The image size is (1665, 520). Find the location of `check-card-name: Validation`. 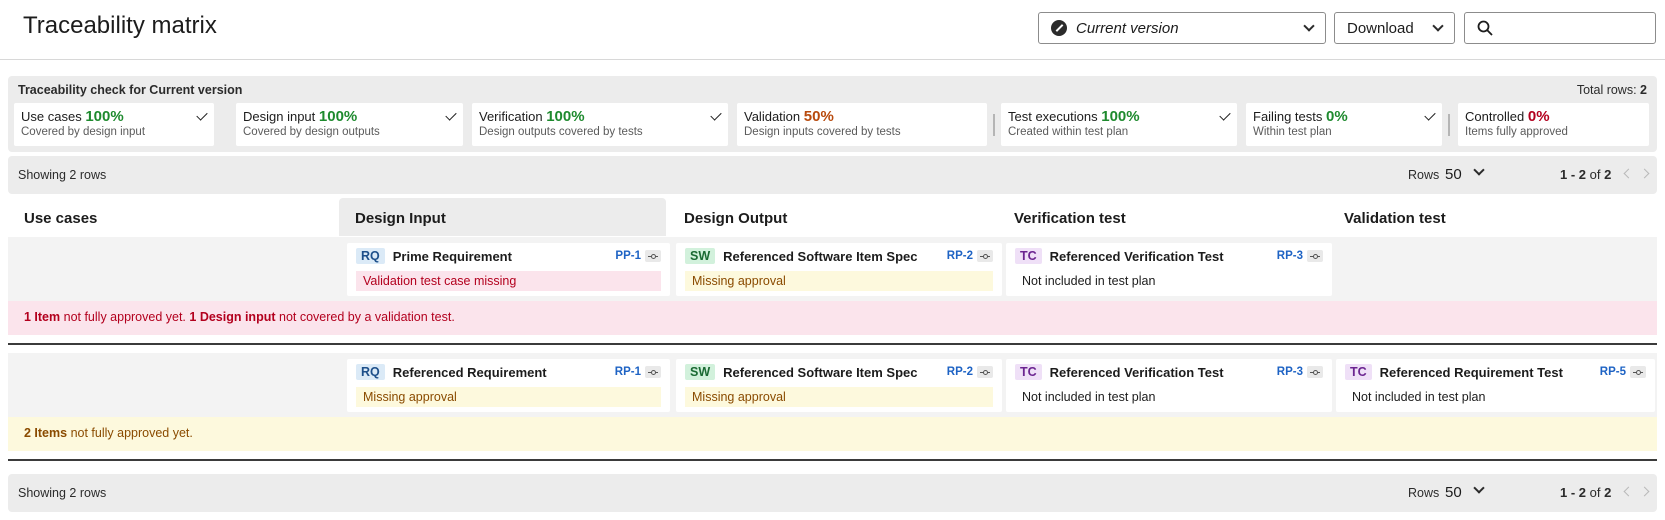

check-card-name: Validation is located at coordinates (772, 116).